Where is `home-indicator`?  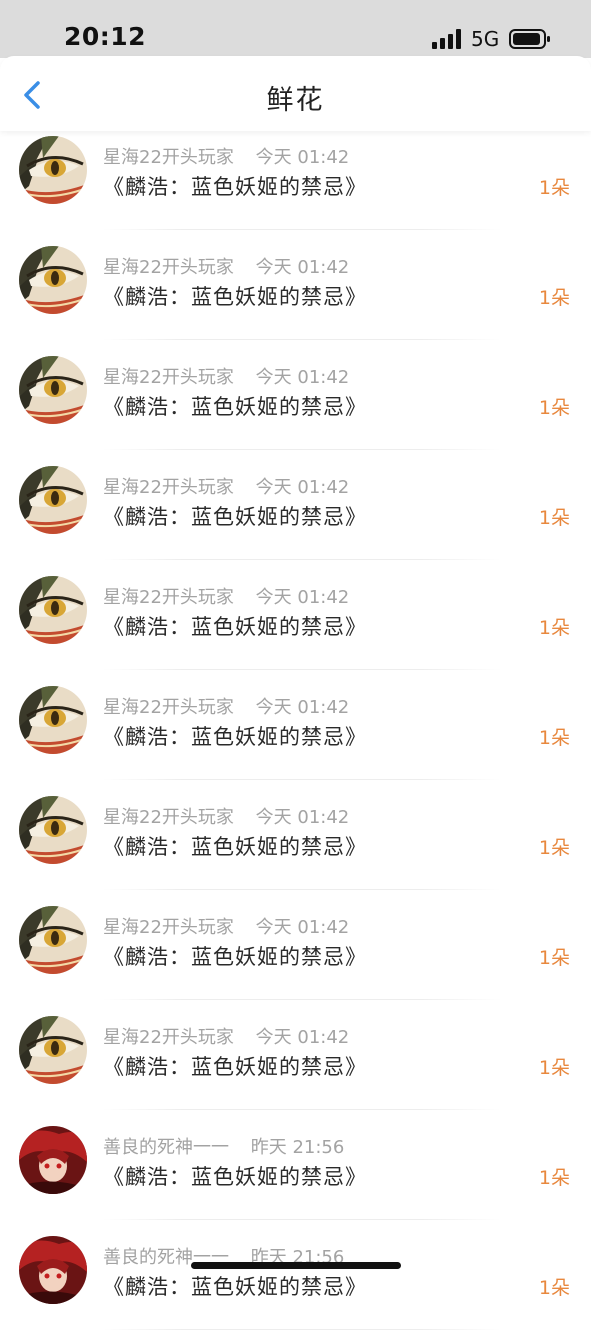 home-indicator is located at coordinates (296, 1265).